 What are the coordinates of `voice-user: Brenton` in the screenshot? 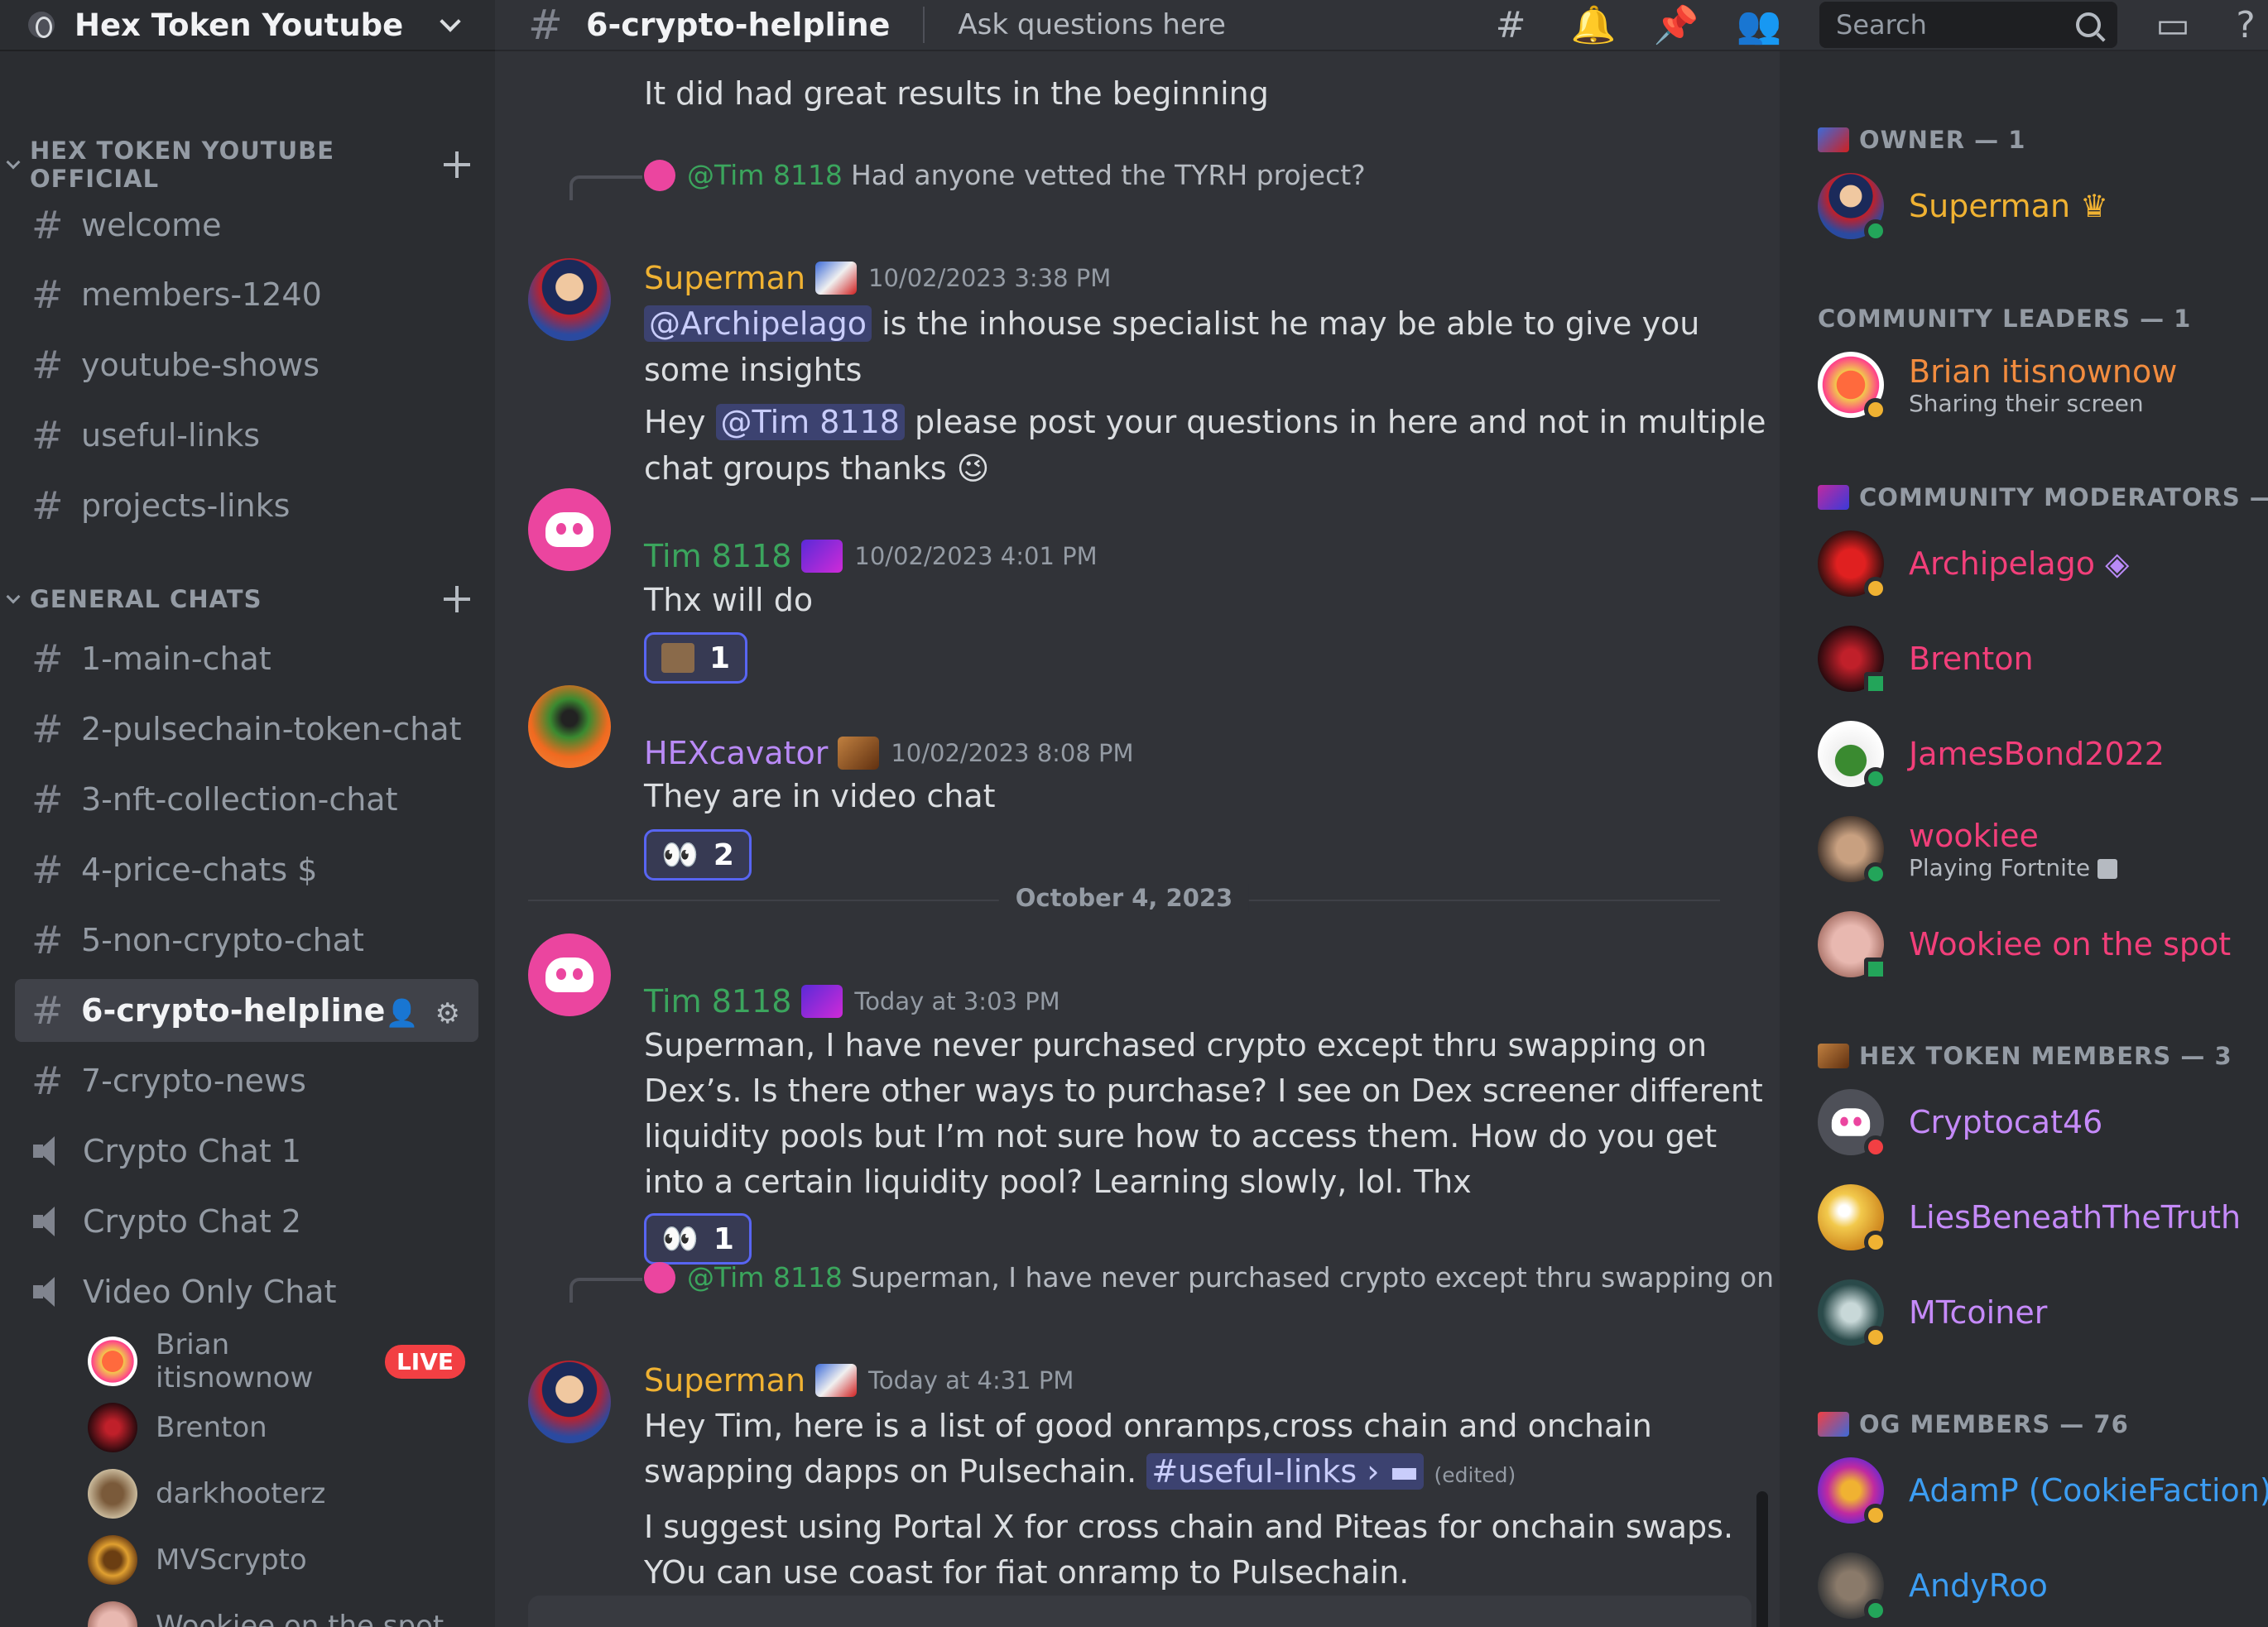 It's located at (283, 1427).